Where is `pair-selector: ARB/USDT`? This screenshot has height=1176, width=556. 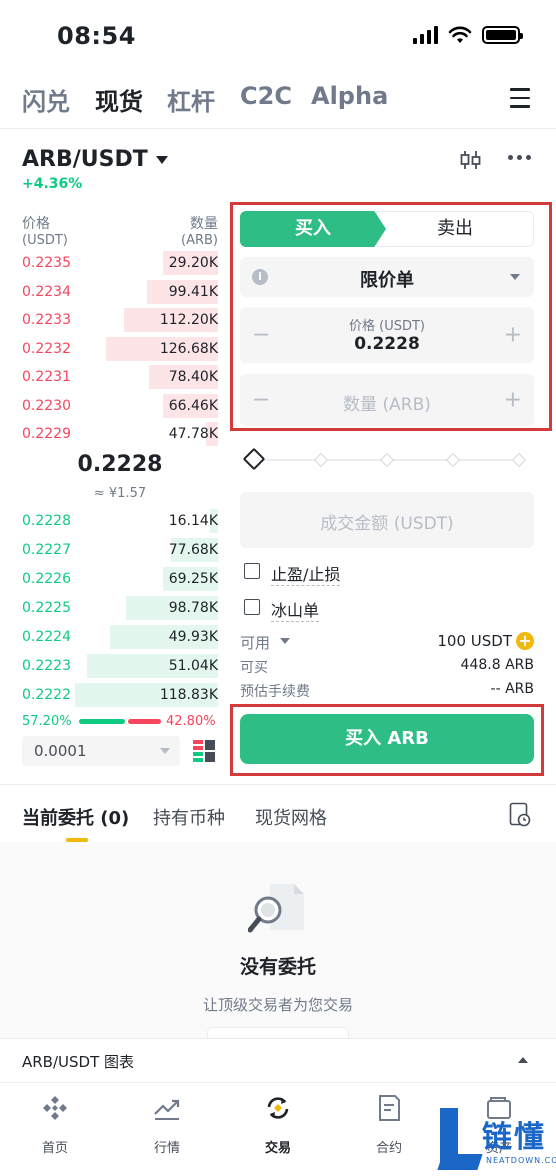 pair-selector: ARB/USDT is located at coordinates (85, 159).